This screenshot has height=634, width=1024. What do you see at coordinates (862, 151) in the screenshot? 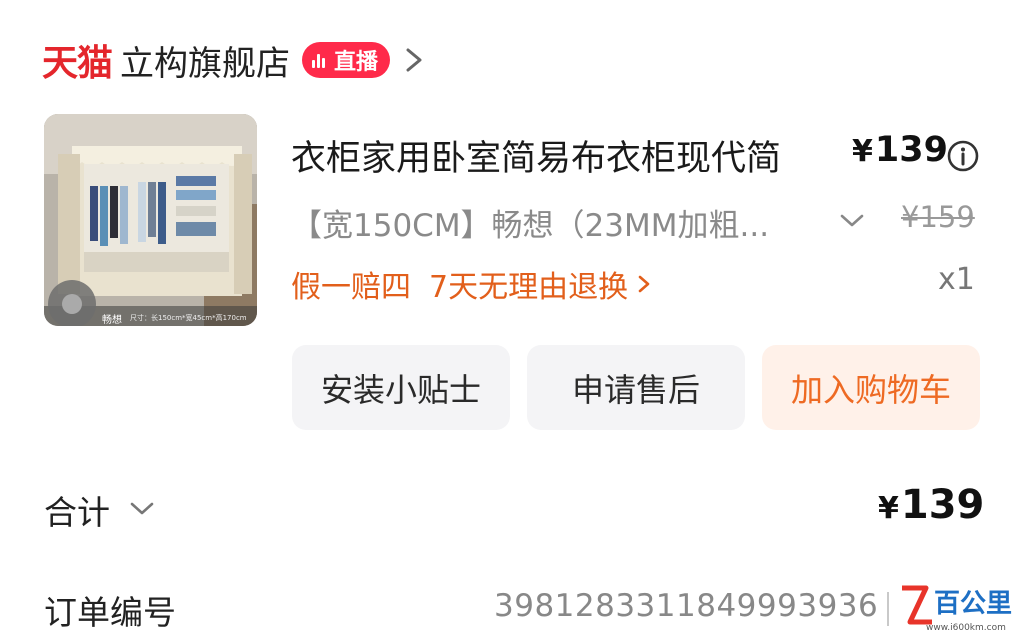
I see `price-symbol: ¥` at bounding box center [862, 151].